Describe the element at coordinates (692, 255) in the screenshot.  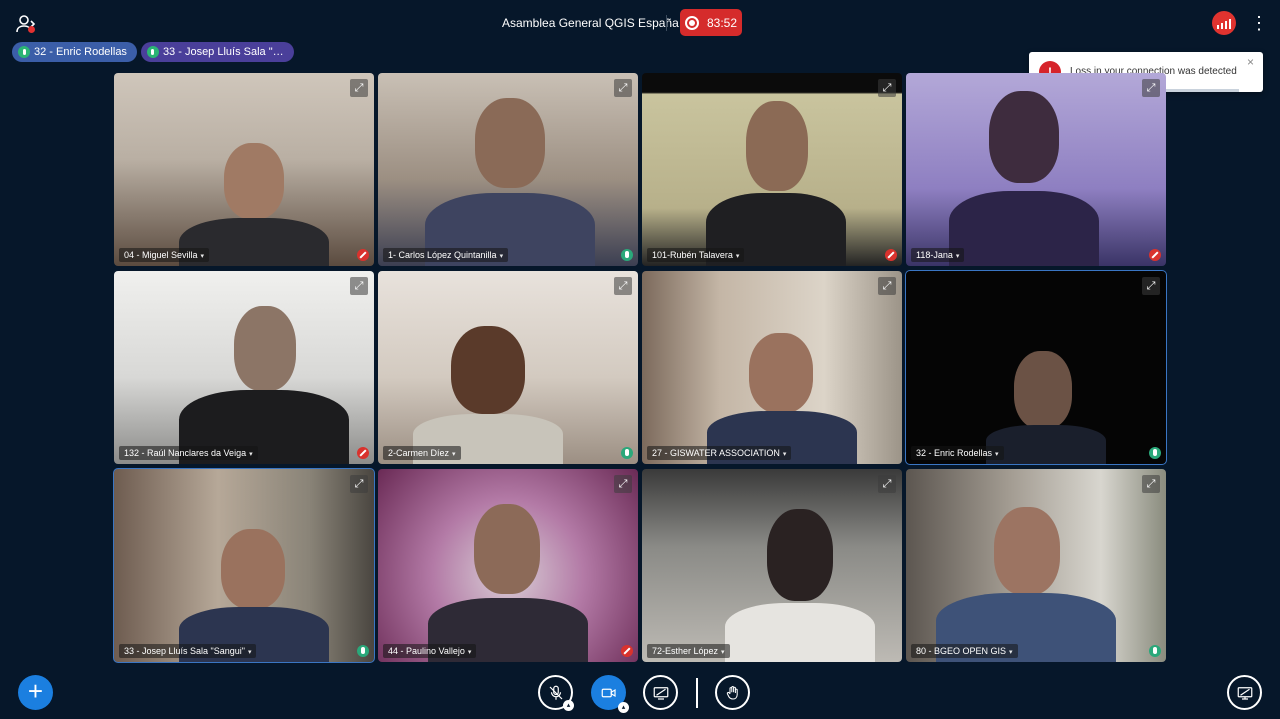
I see `participant-name-text: 101-Rubén Talavera` at that location.